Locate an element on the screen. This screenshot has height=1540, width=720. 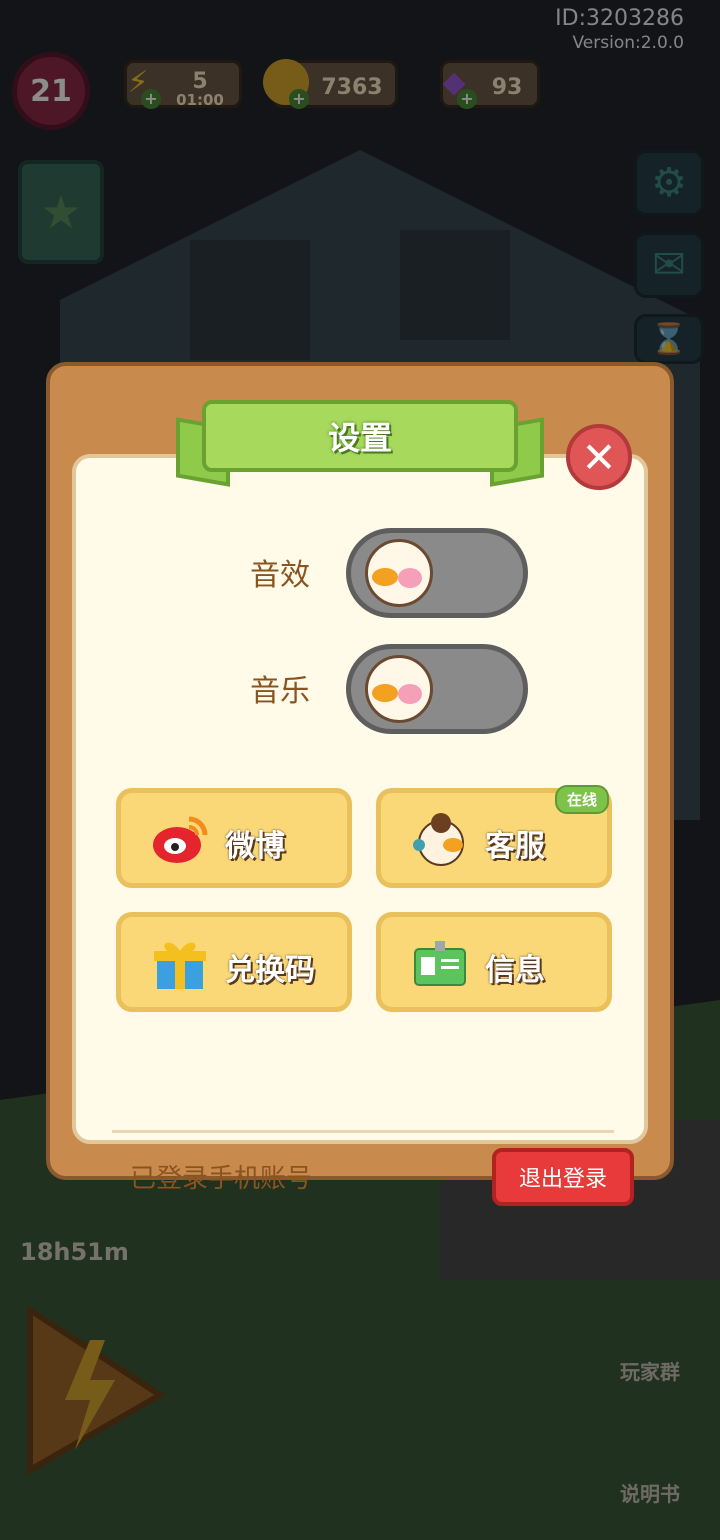
dialog-title: 设置 is located at coordinates (360, 436).